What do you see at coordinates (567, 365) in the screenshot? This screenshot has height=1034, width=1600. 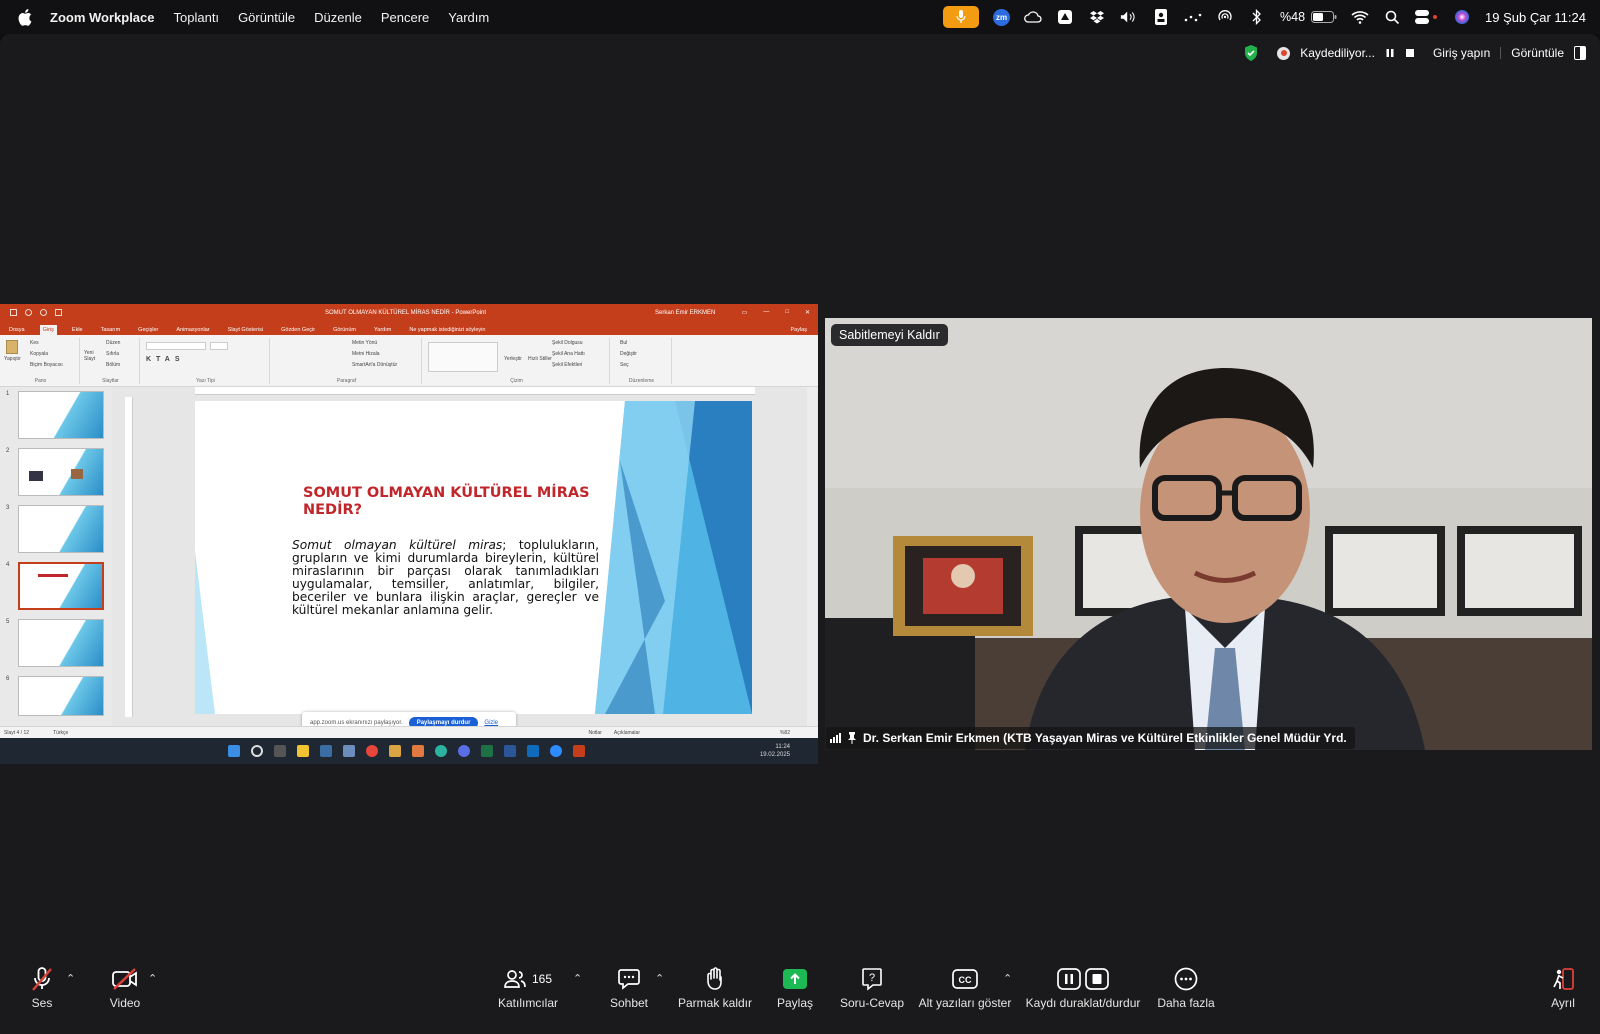 I see `shape-effects-button: Şekil Efektleri` at bounding box center [567, 365].